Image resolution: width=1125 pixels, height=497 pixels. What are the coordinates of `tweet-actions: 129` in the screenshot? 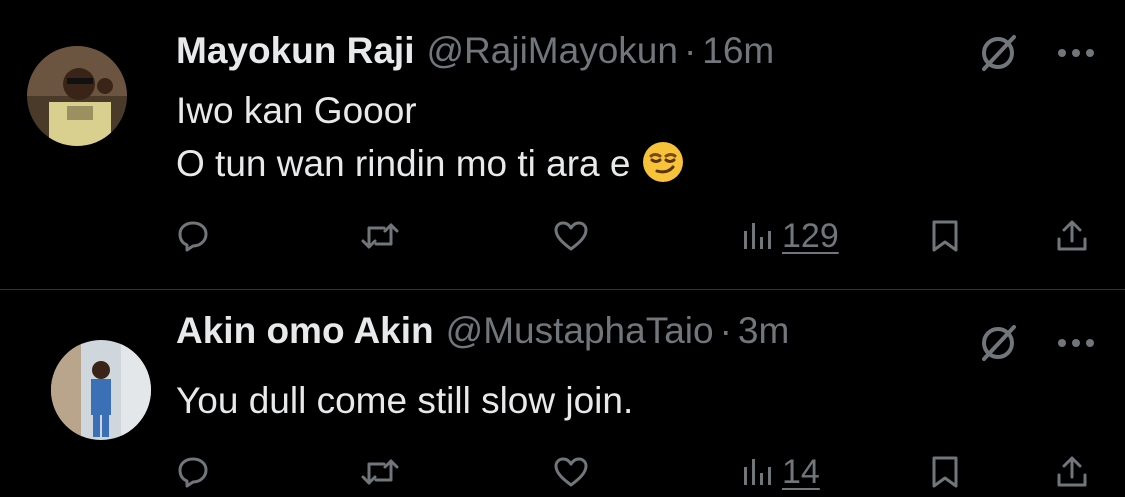 It's located at (562, 236).